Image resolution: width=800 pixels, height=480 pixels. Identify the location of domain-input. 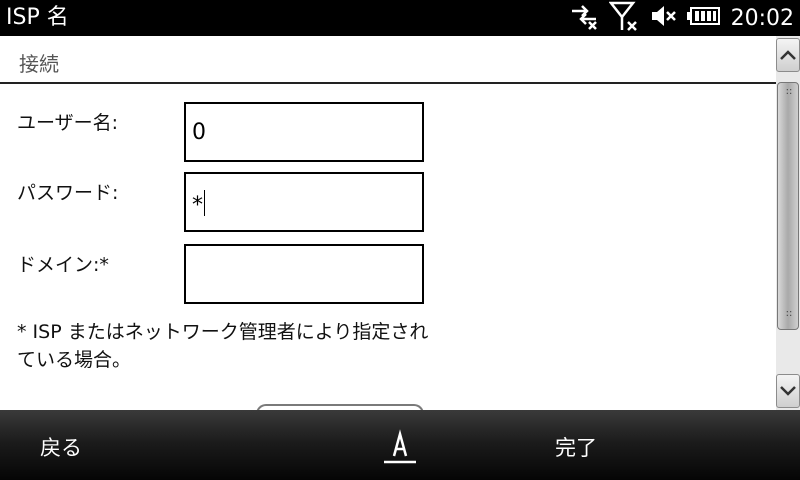
(304, 274).